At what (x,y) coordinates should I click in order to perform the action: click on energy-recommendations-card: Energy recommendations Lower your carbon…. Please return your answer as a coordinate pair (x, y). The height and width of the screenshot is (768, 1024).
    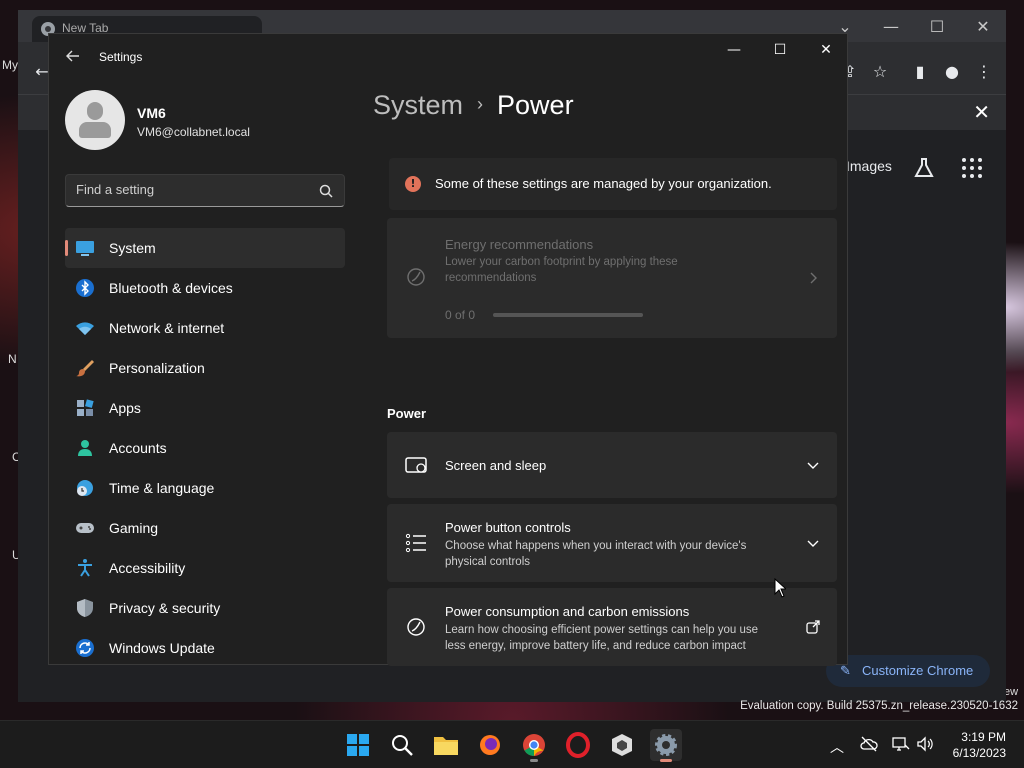
    Looking at the image, I should click on (612, 278).